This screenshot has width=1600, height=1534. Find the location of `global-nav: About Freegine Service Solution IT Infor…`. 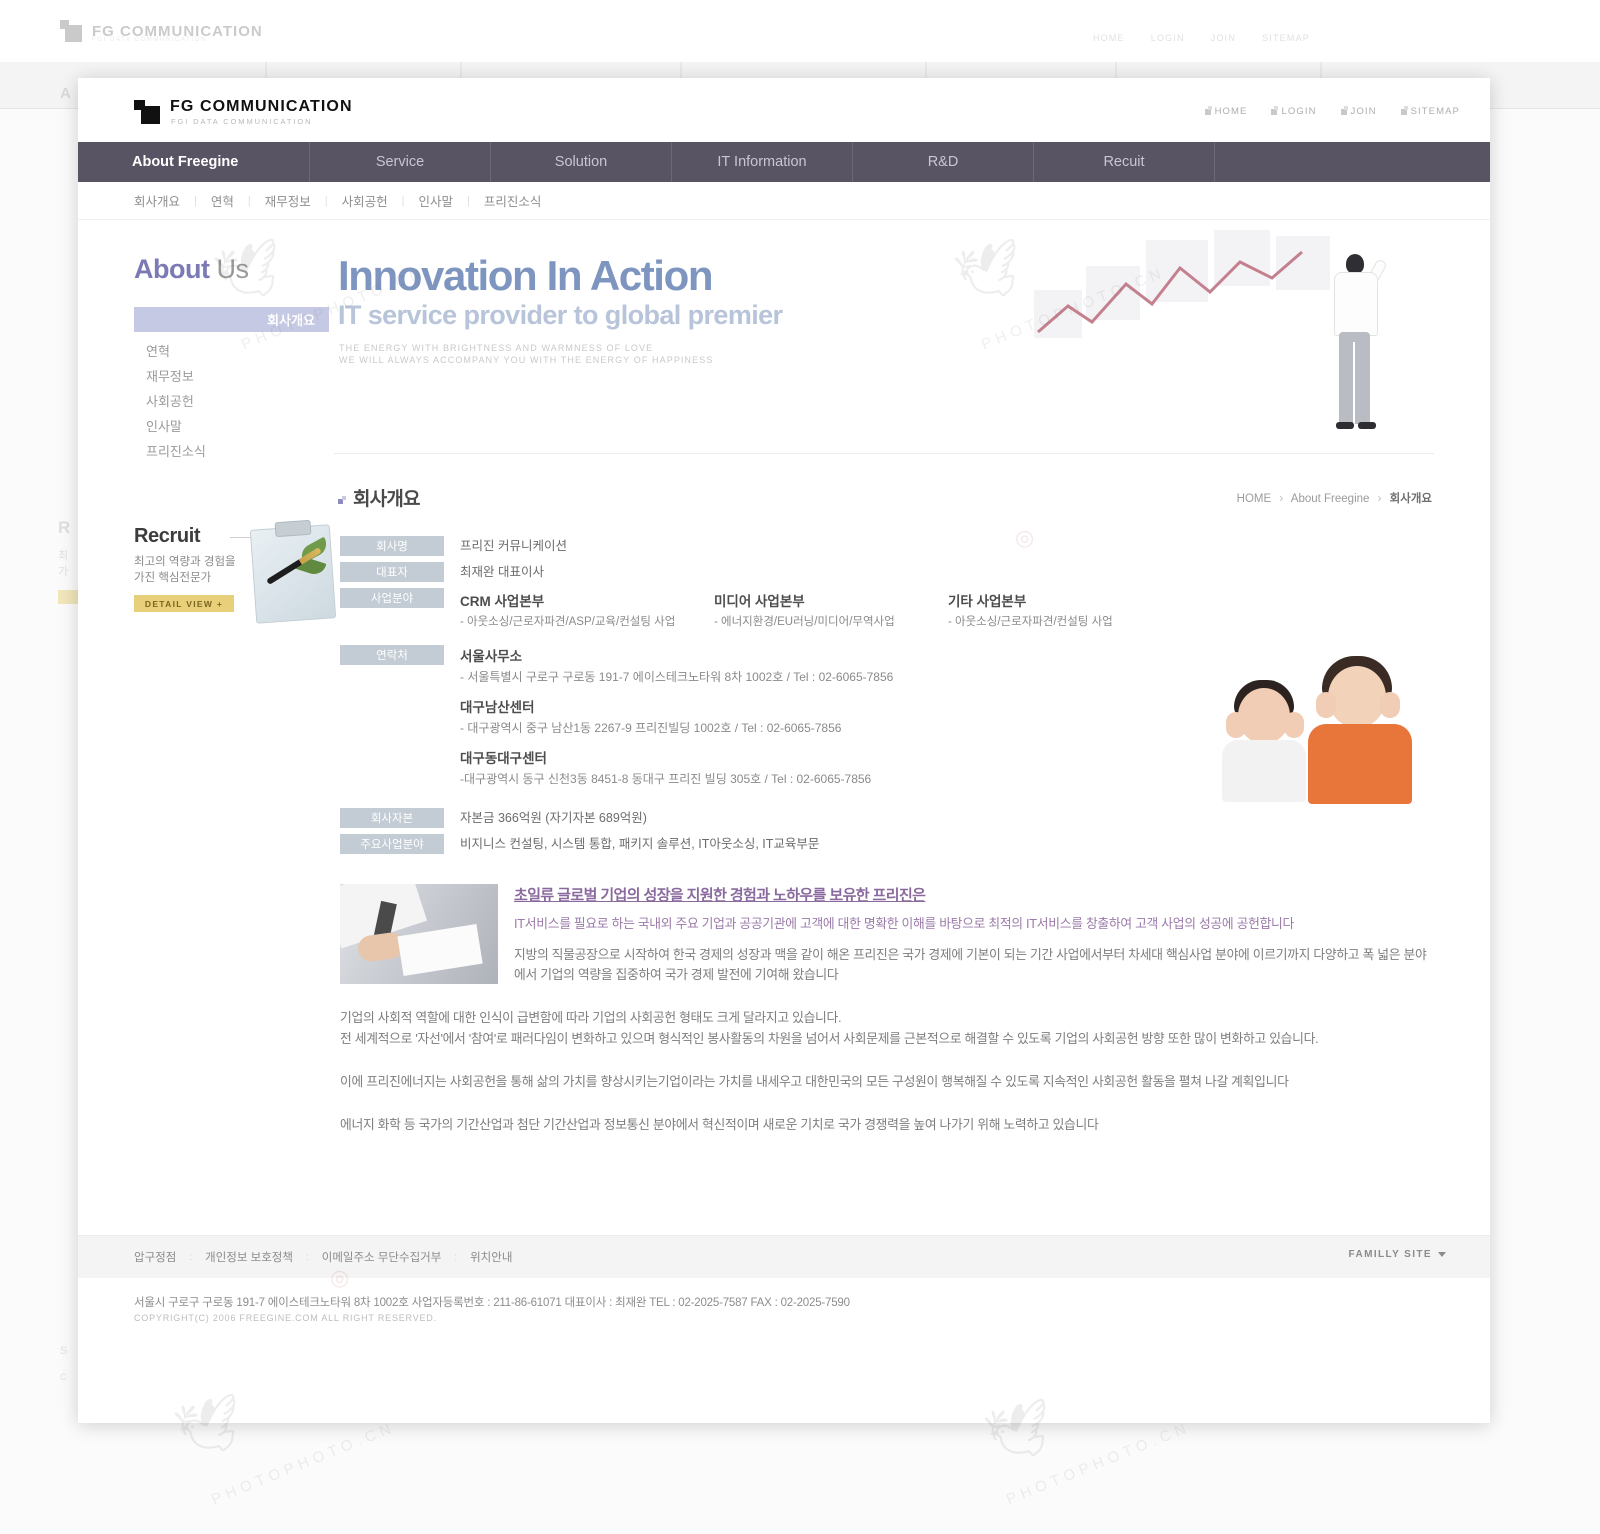

global-nav: About Freegine Service Solution IT Infor… is located at coordinates (784, 162).